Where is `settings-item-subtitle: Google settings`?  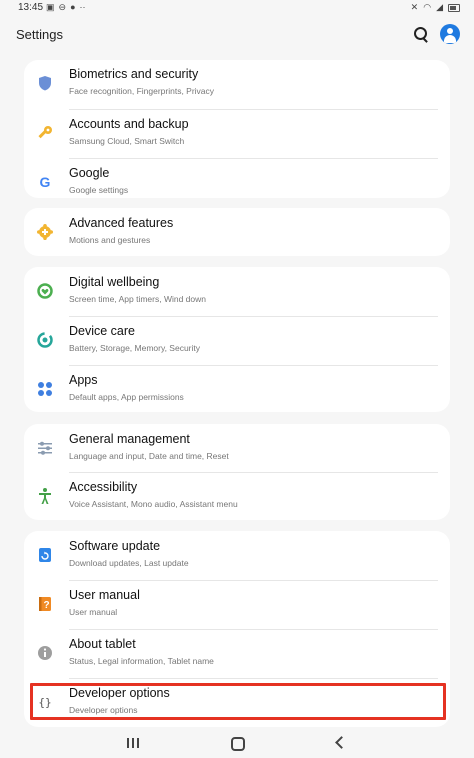
settings-item-subtitle: Google settings is located at coordinates (99, 190).